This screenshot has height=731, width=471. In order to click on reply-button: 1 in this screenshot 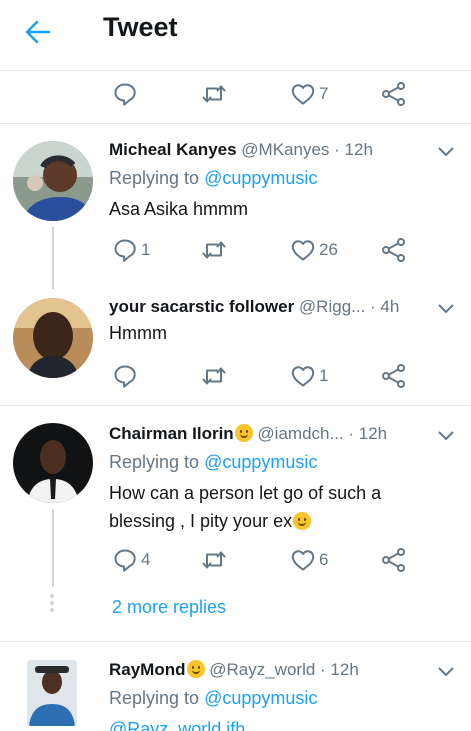, I will do `click(131, 250)`.